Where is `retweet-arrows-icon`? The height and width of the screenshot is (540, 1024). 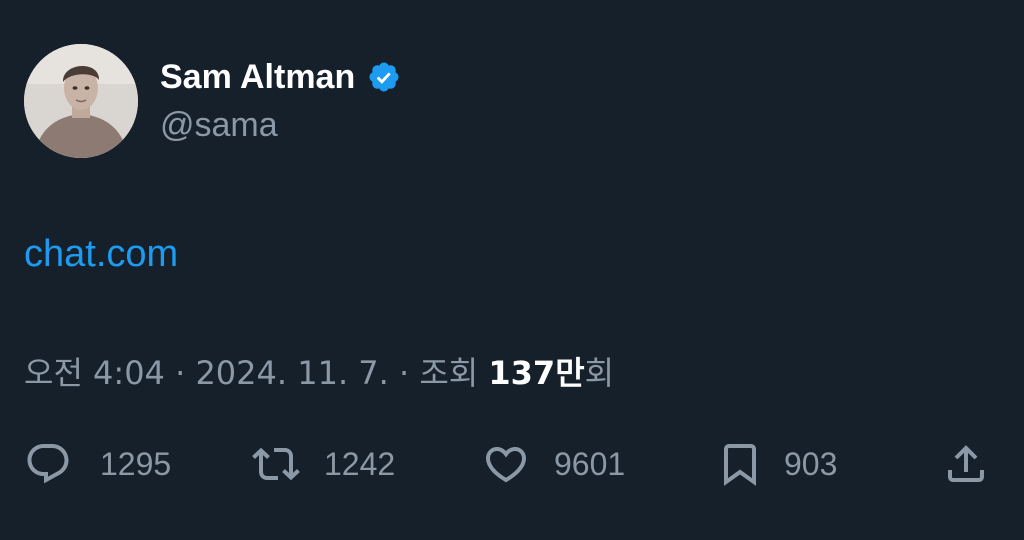
retweet-arrows-icon is located at coordinates (276, 464).